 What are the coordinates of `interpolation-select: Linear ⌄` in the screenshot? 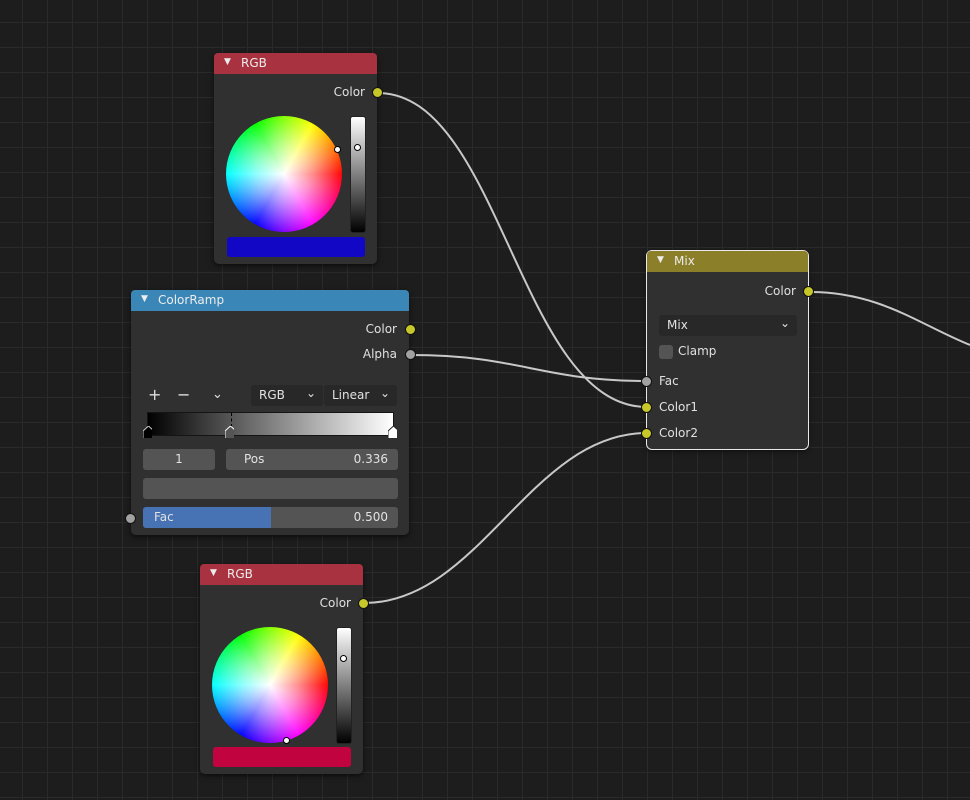 It's located at (360, 395).